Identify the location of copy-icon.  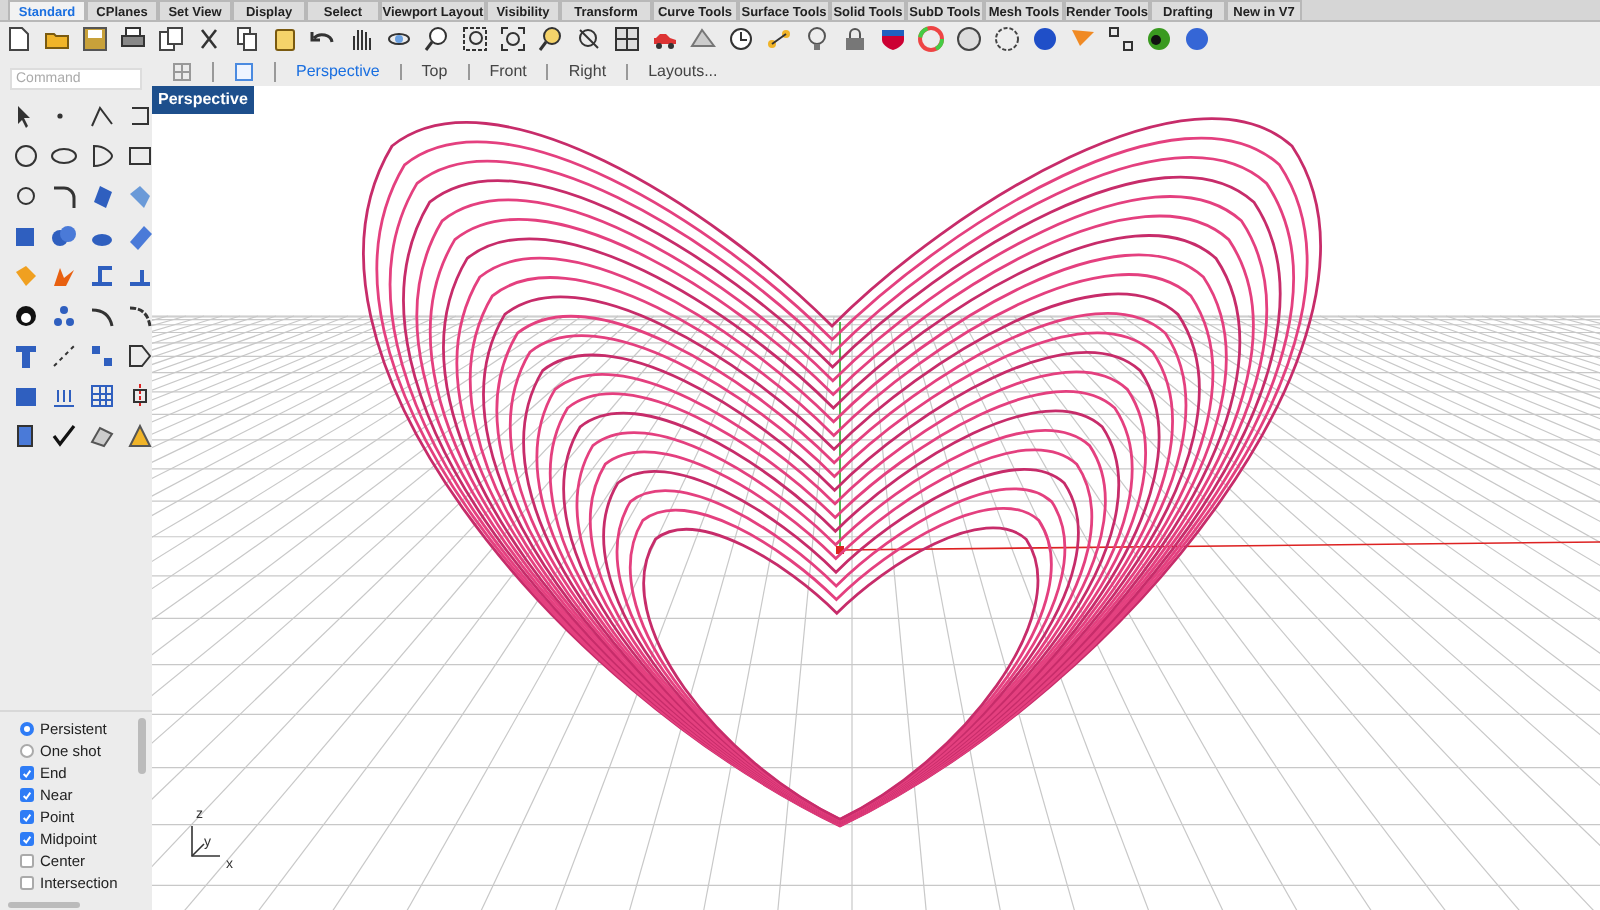
(247, 39).